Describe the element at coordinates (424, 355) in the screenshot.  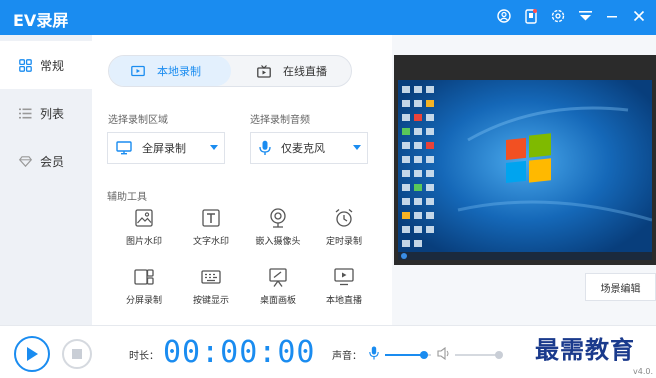
I see `mic-volume-knob` at that location.